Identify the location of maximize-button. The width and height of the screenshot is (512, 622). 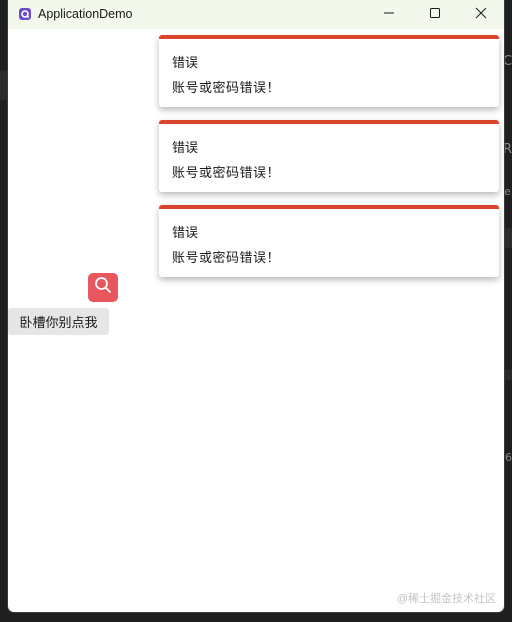
(435, 14).